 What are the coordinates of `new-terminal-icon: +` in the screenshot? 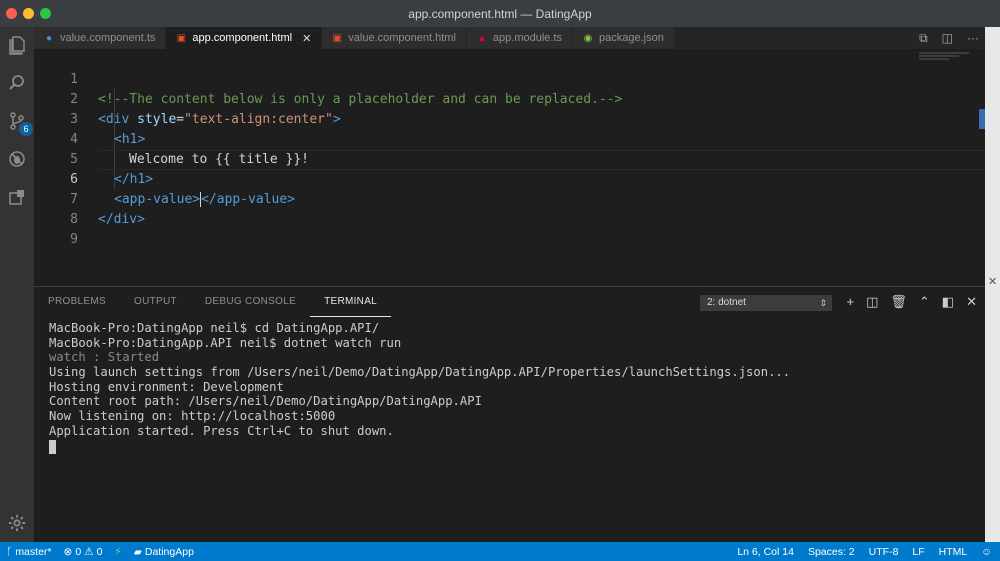 It's located at (850, 302).